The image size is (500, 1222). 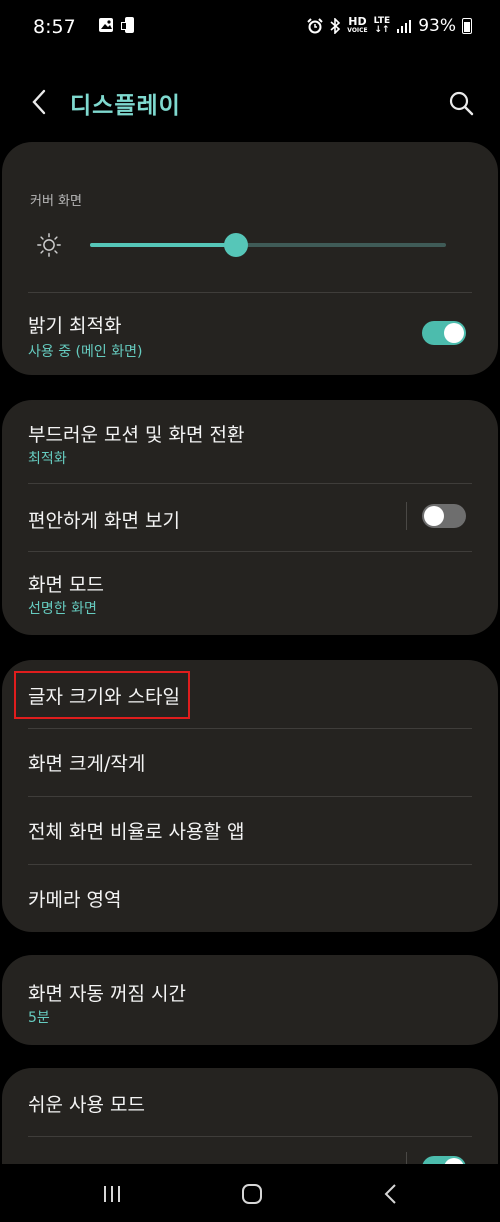 I want to click on adaptive-brightness-row: 밝기 최적화 사용 중 (메인 화면), so click(x=248, y=333).